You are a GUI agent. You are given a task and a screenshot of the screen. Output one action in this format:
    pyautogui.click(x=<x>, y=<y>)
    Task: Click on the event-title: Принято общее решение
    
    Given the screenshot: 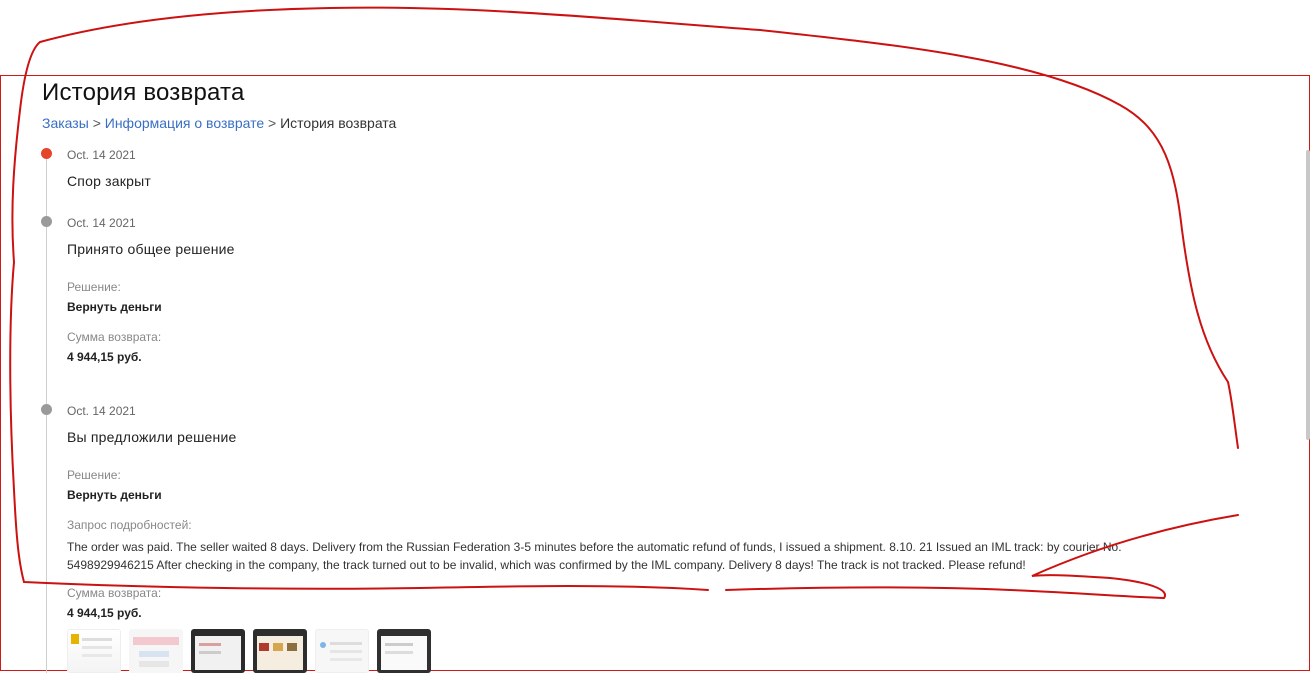 What is the action you would take?
    pyautogui.click(x=151, y=249)
    